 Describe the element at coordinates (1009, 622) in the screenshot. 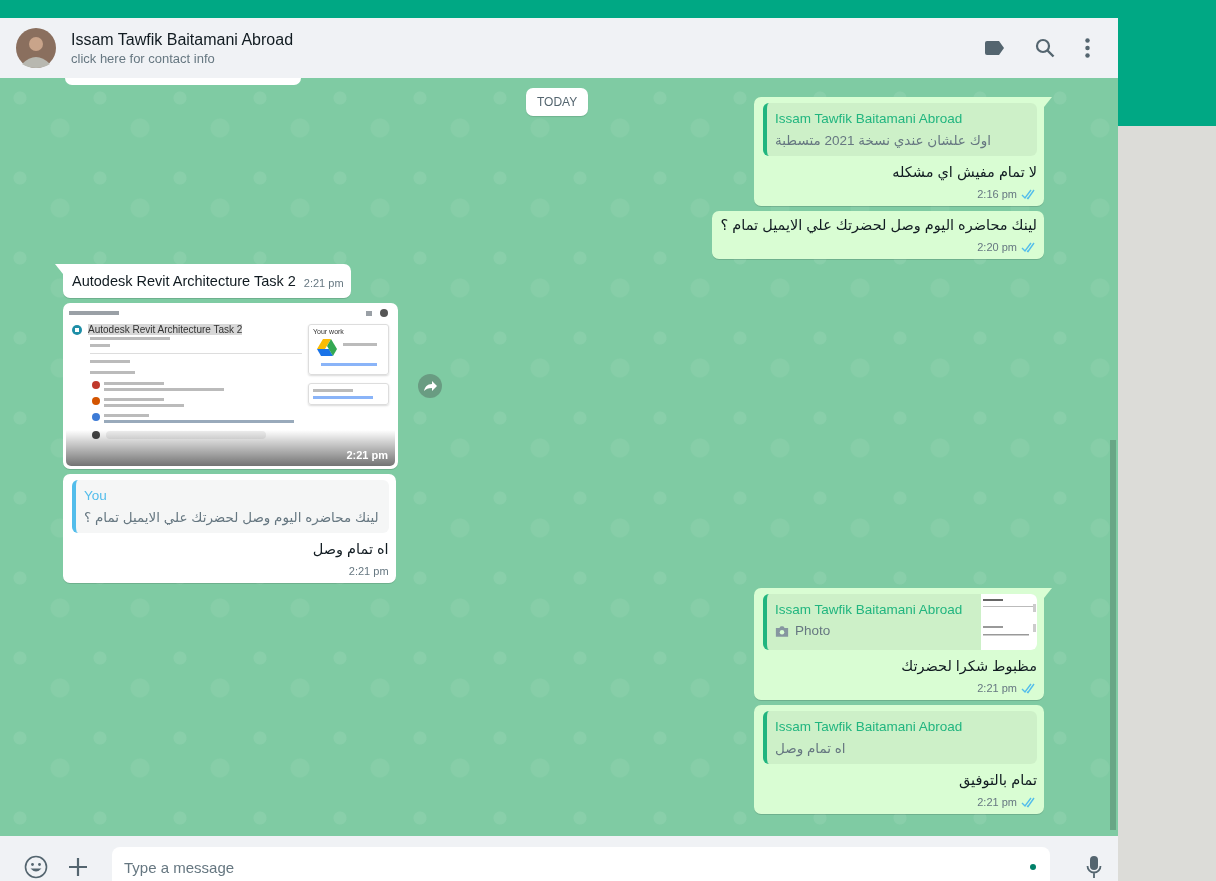

I see `thumbnail-drawing` at that location.